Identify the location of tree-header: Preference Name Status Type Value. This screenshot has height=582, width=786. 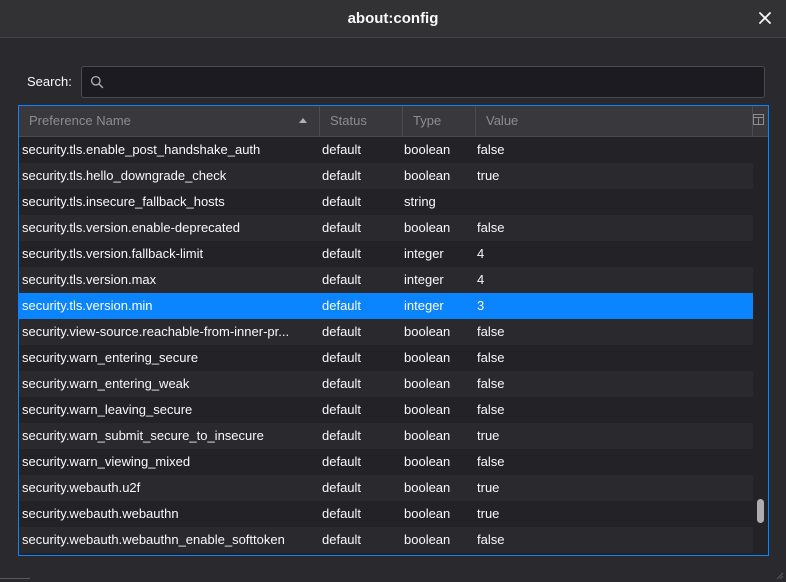
(393, 121).